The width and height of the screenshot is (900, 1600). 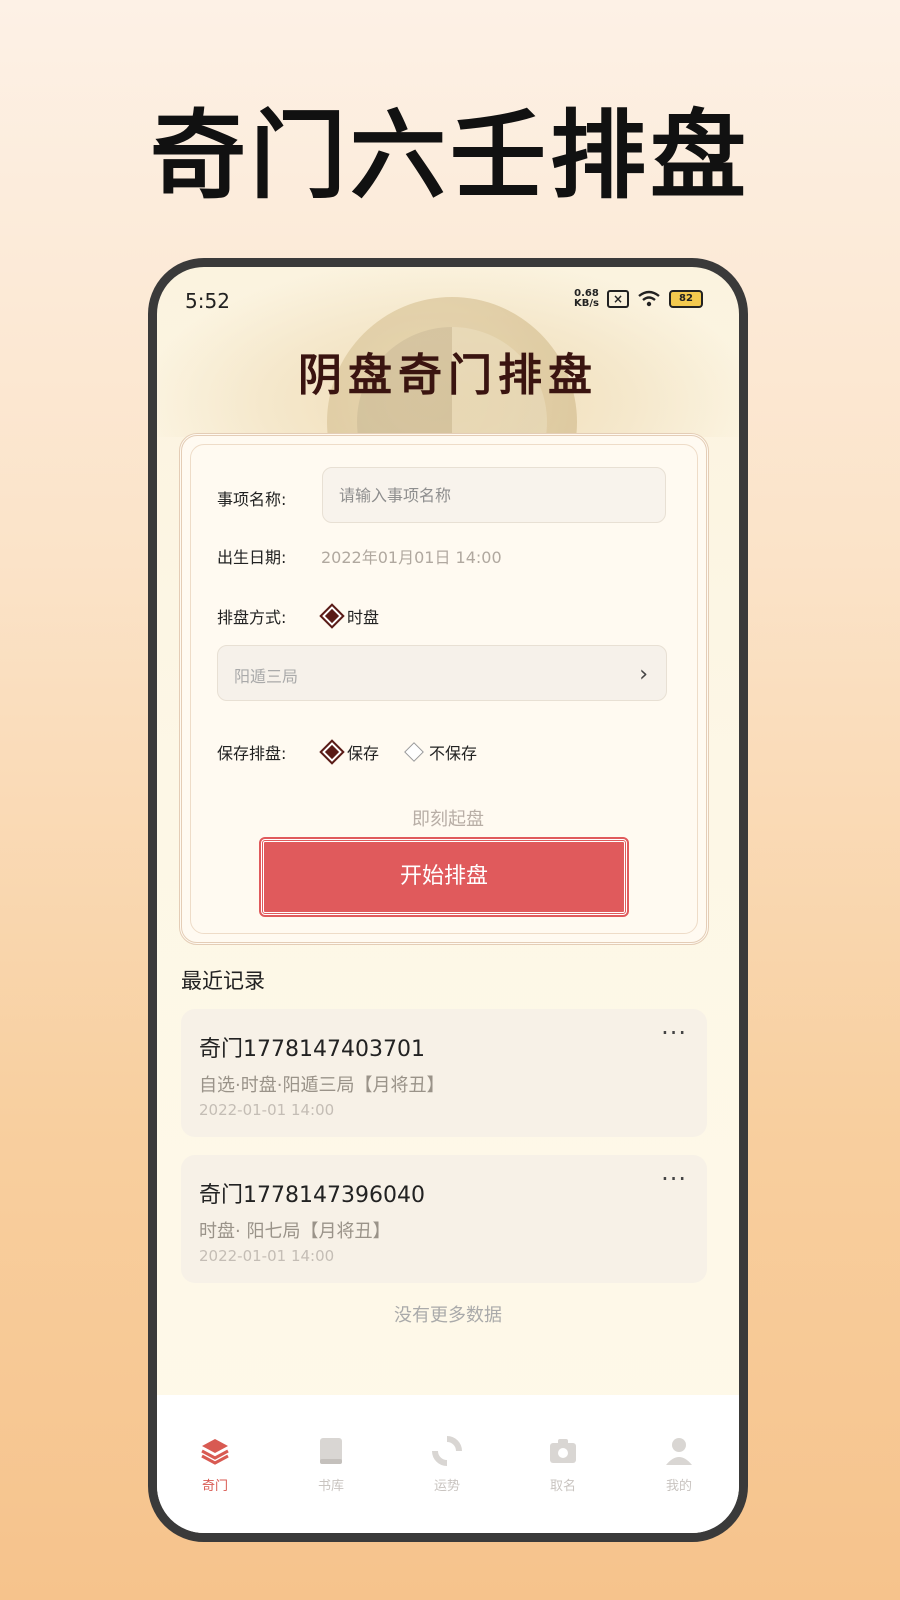 I want to click on tab-naming: 取名, so click(x=563, y=1464).